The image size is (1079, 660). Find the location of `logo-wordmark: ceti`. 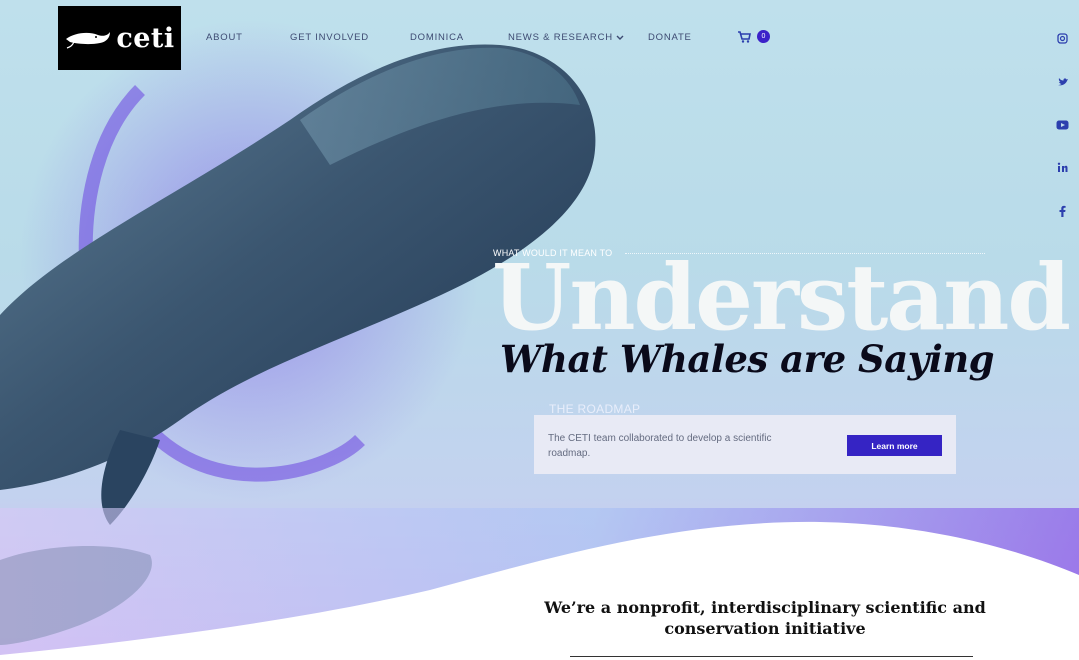

logo-wordmark: ceti is located at coordinates (145, 38).